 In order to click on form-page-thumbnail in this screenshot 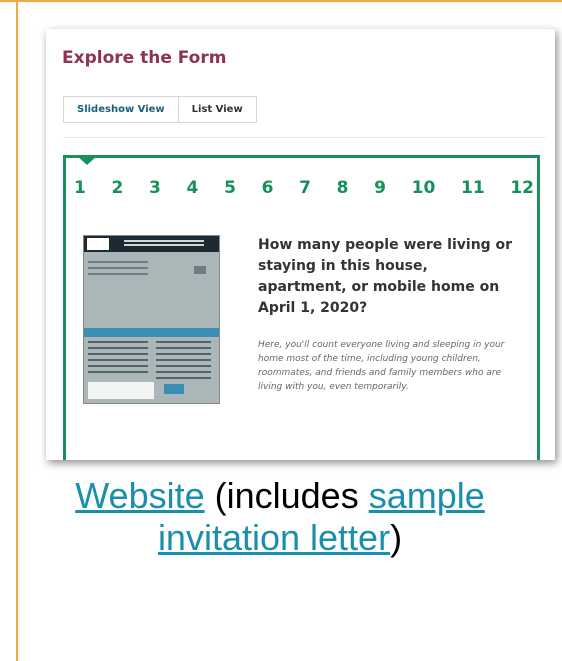, I will do `click(151, 319)`.